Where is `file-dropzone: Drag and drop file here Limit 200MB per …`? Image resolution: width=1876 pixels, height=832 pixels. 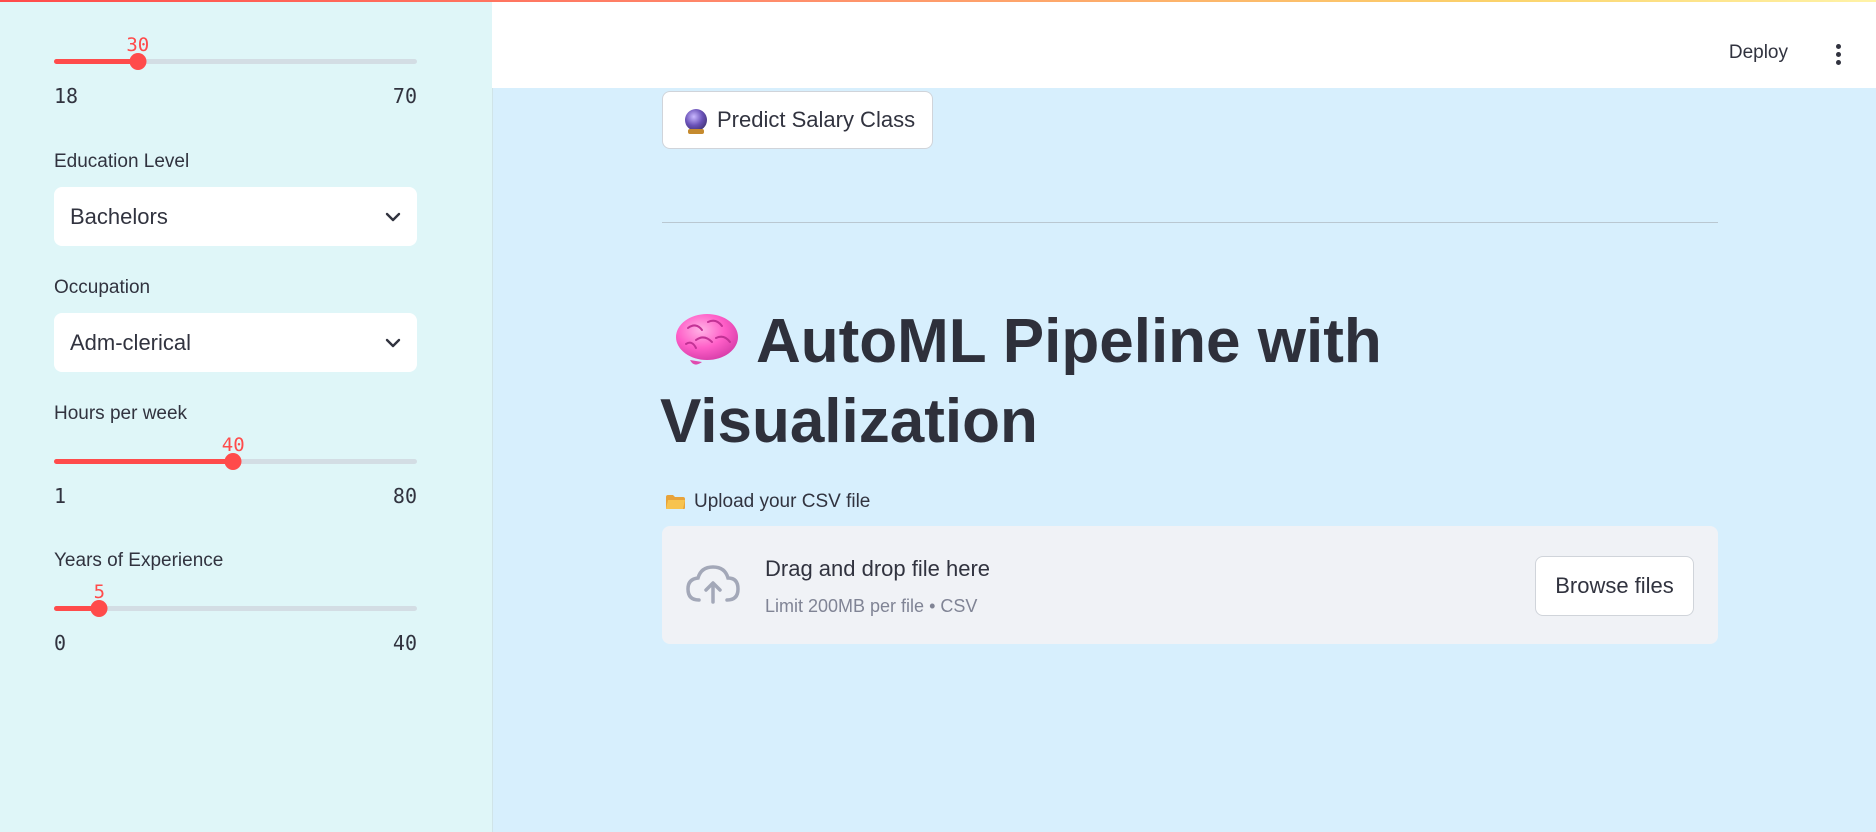
file-dropzone: Drag and drop file here Limit 200MB per … is located at coordinates (1190, 585).